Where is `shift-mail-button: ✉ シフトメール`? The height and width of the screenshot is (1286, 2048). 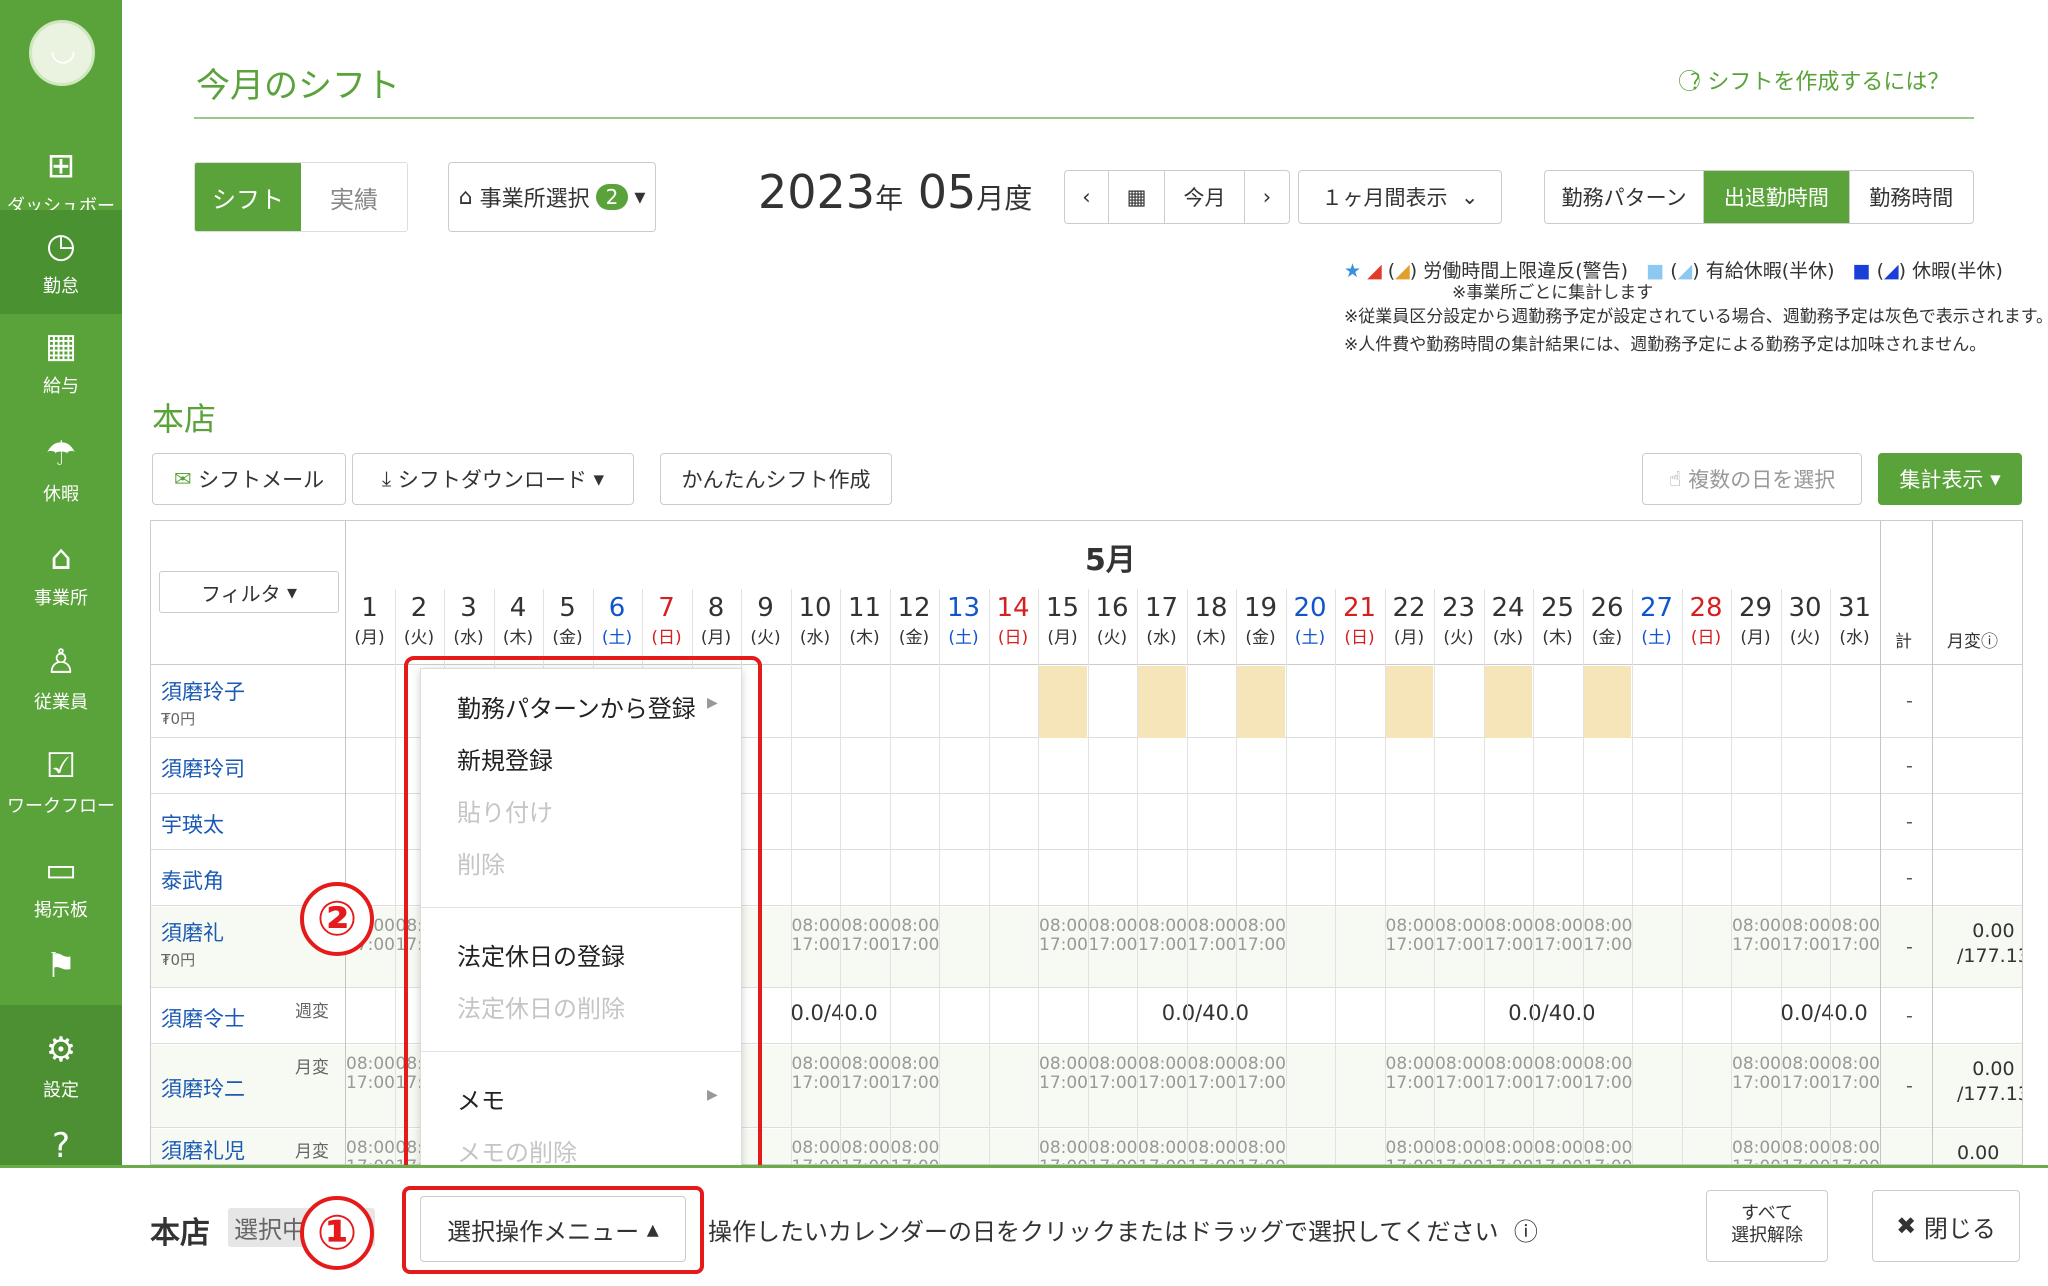 shift-mail-button: ✉ シフトメール is located at coordinates (249, 479).